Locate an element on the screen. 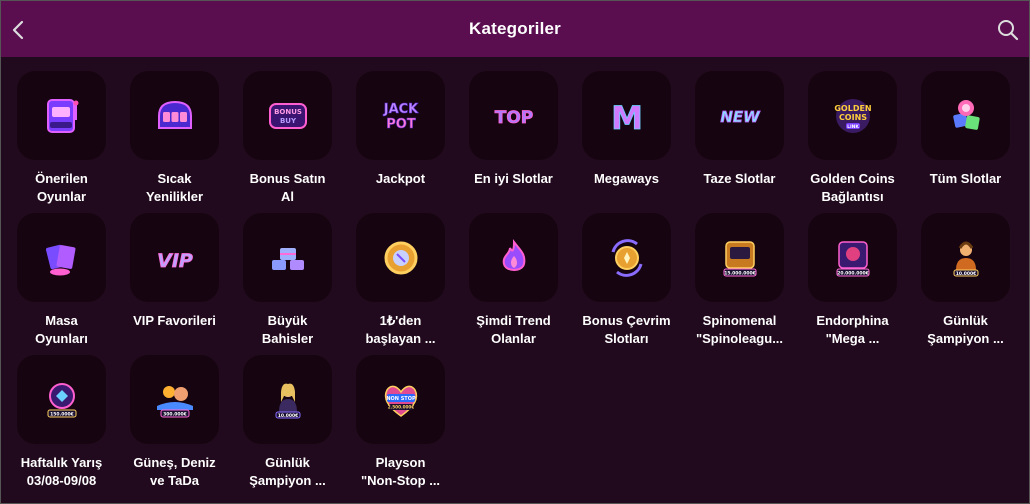 Image resolution: width=1030 pixels, height=504 pixels. vip-icon: VIP is located at coordinates (174, 260).